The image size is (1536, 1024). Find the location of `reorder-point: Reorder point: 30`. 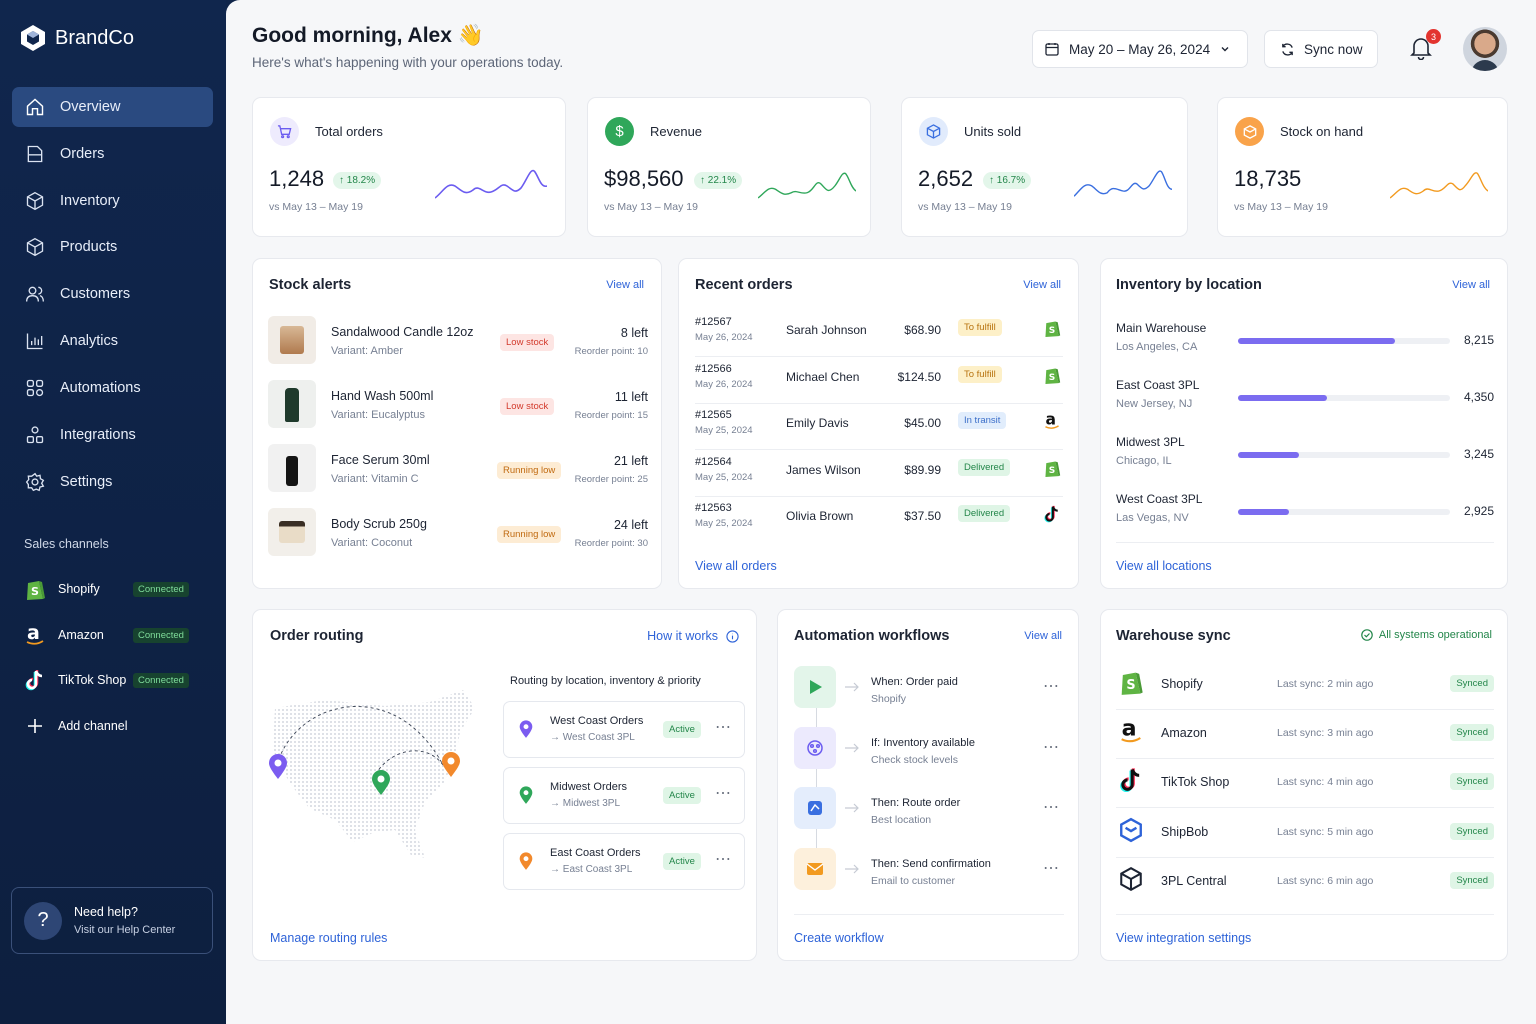

reorder-point: Reorder point: 30 is located at coordinates (611, 543).